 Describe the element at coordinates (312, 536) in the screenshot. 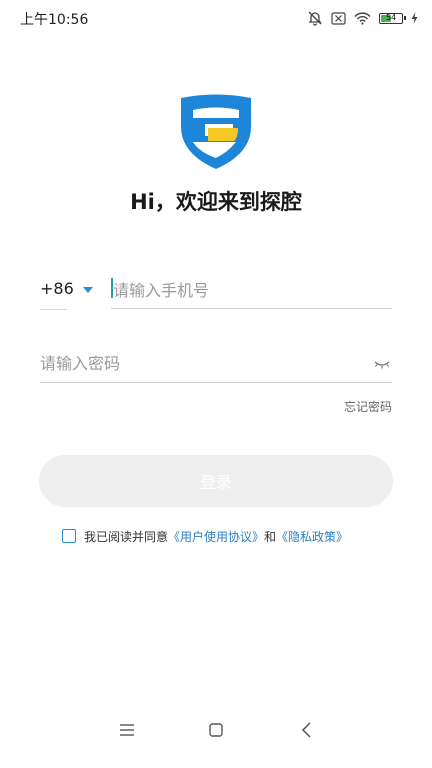

I see `privacy-policy-link: 《隐私政策》` at that location.